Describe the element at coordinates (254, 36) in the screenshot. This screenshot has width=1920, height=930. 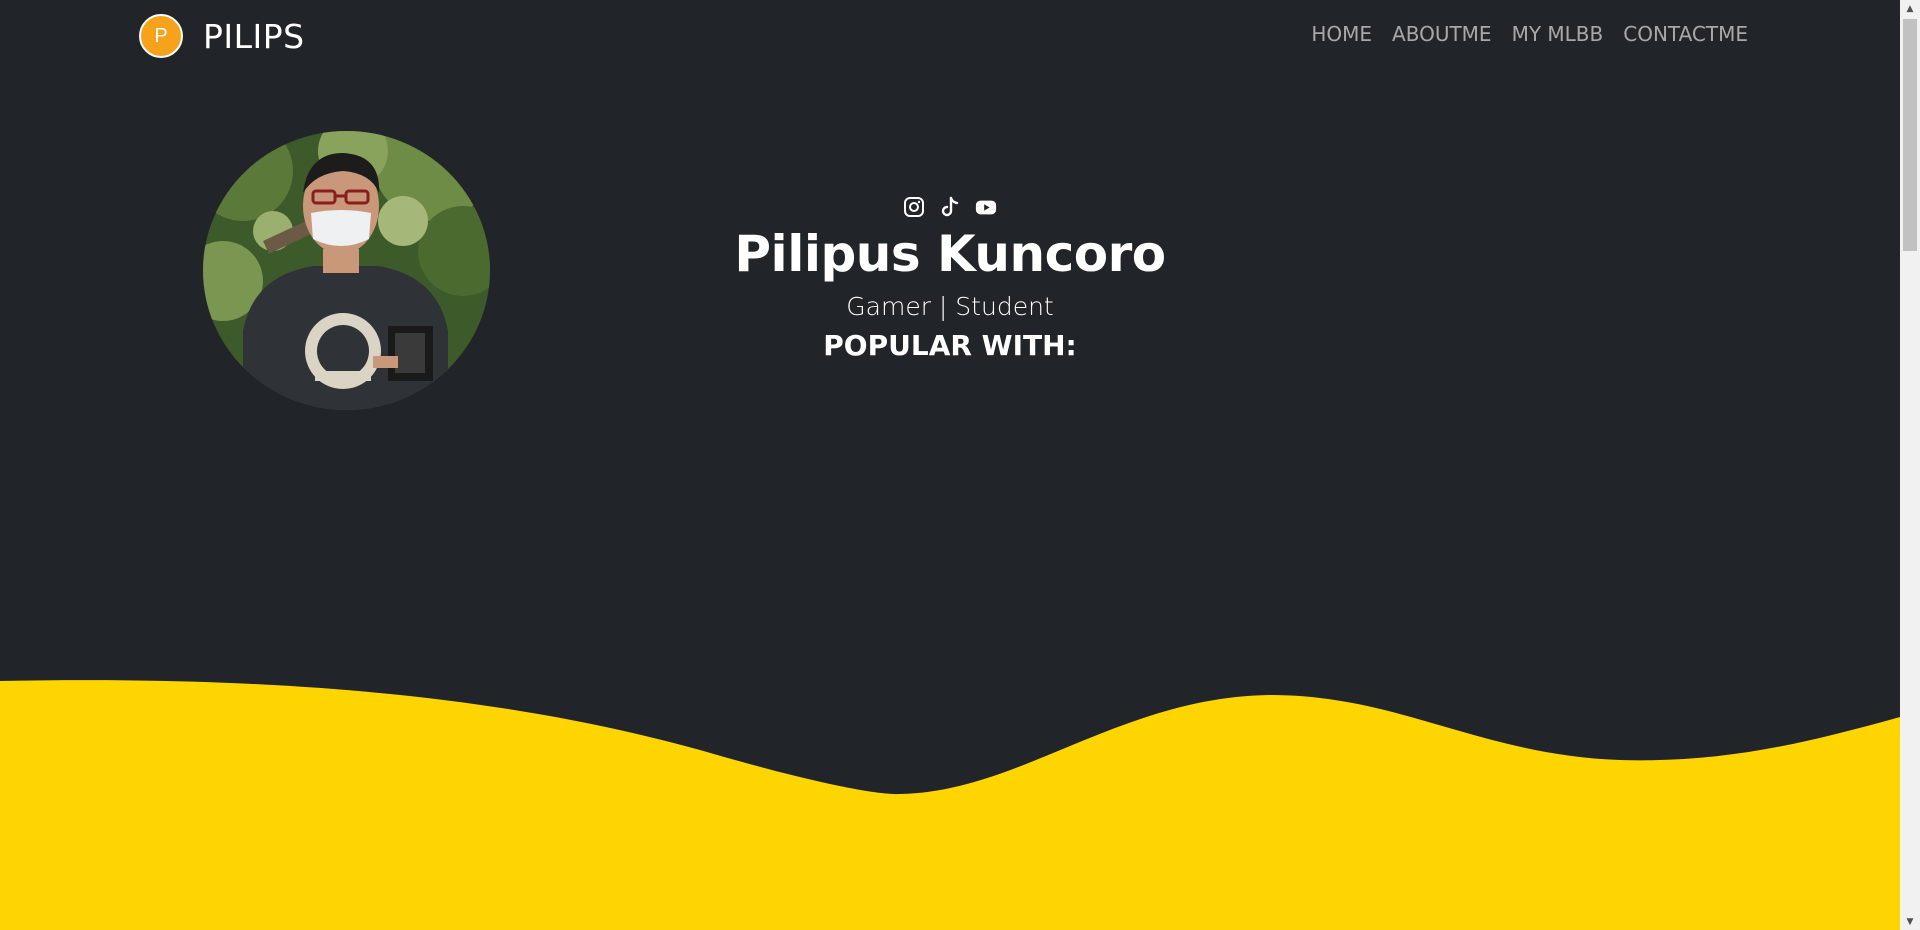
I see `brand-name: PILIPS` at that location.